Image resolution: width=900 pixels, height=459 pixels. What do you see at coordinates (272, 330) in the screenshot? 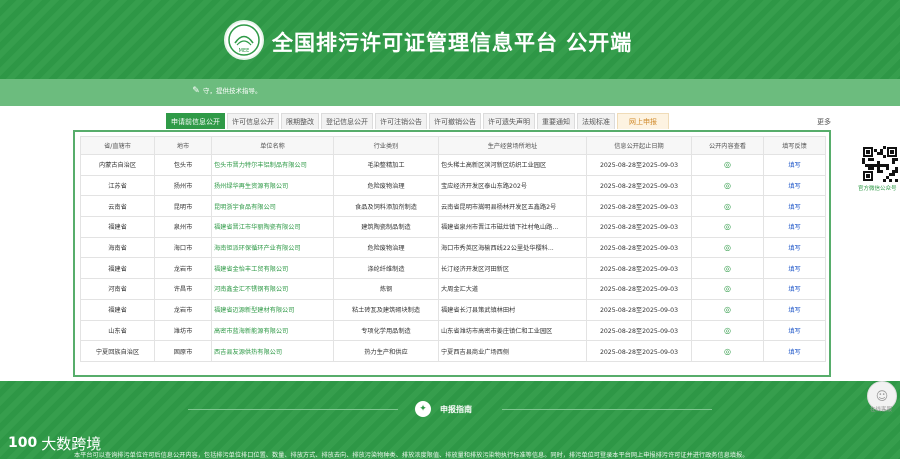
I see `cell-company: 高密市蓝海新能源有限公司` at bounding box center [272, 330].